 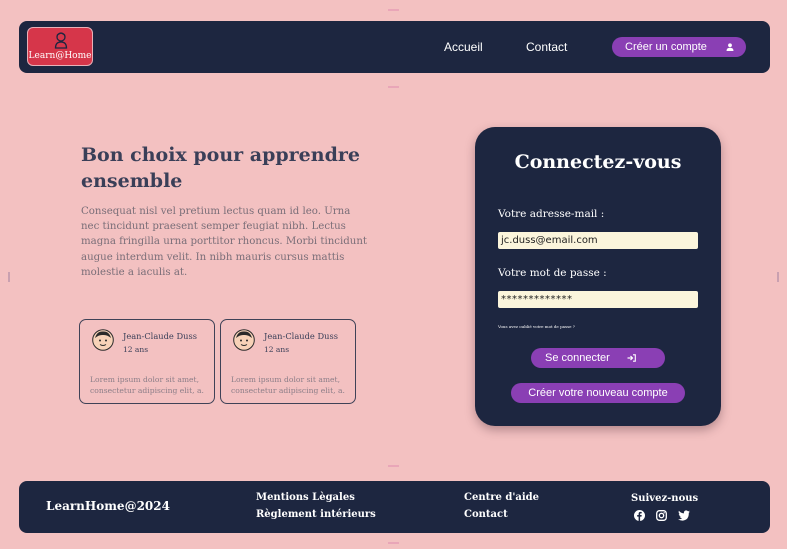 I want to click on login-title: Connectez-vous, so click(x=598, y=162).